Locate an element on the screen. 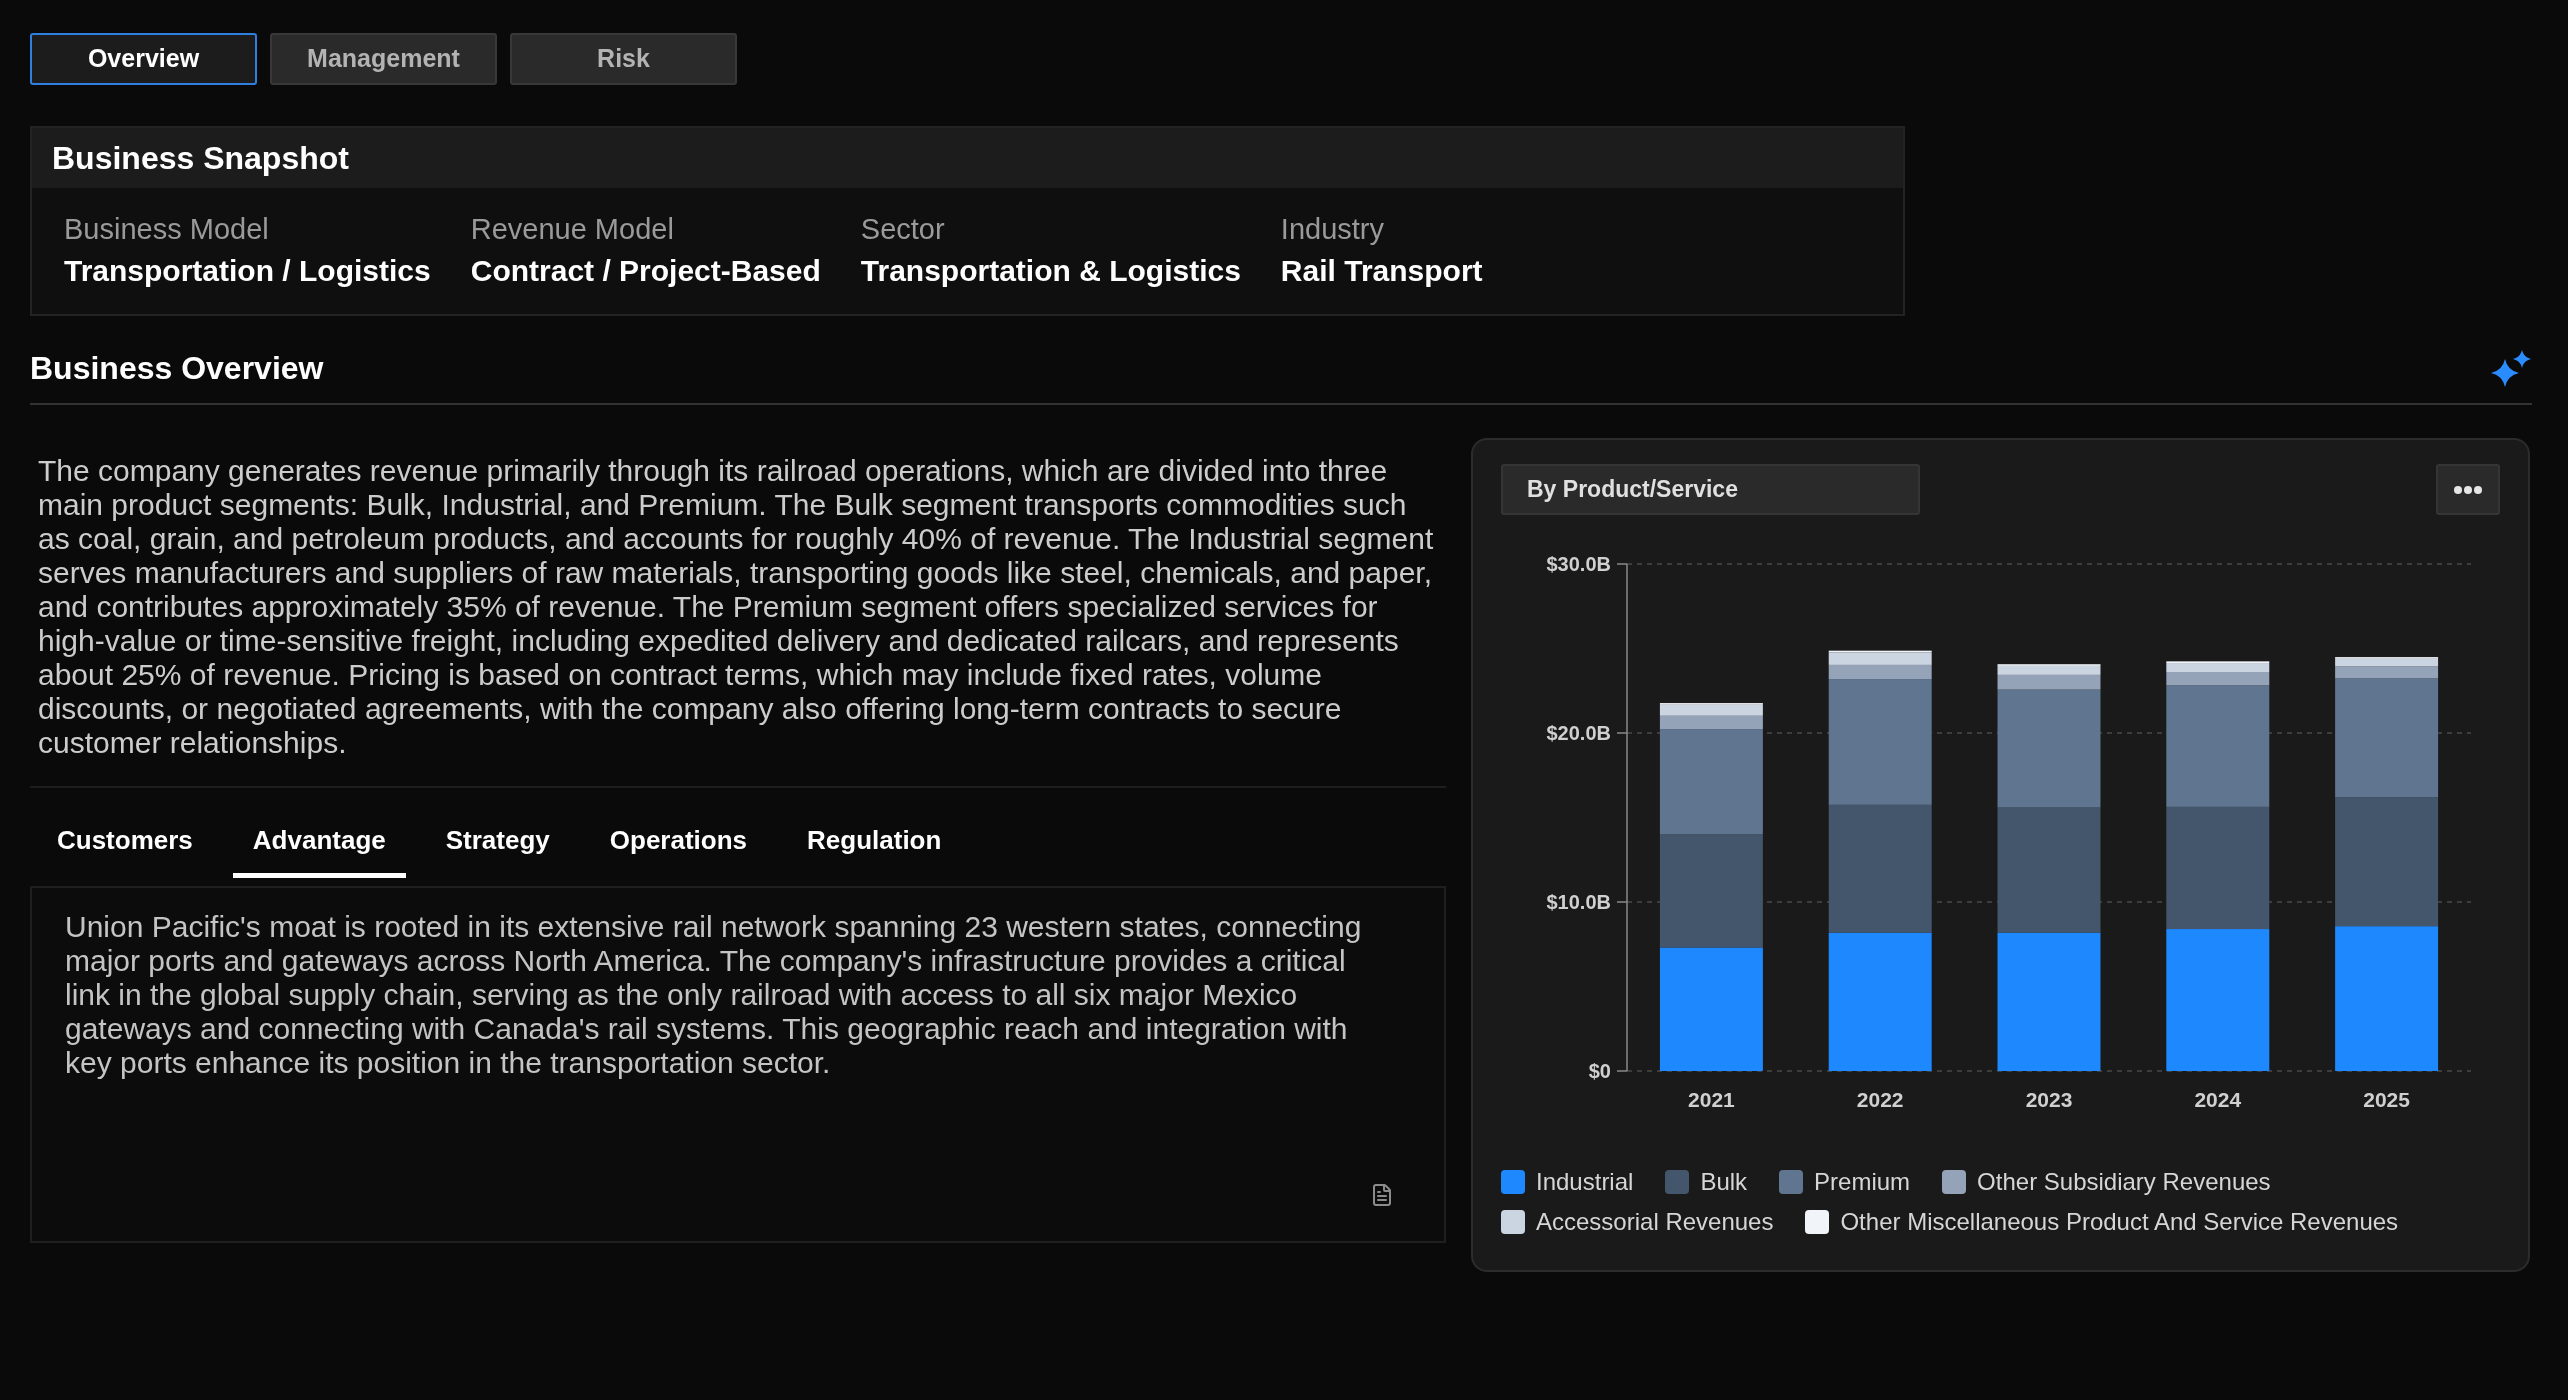 The image size is (2568, 1400). y-axis-label: $0 is located at coordinates (1599, 1071).